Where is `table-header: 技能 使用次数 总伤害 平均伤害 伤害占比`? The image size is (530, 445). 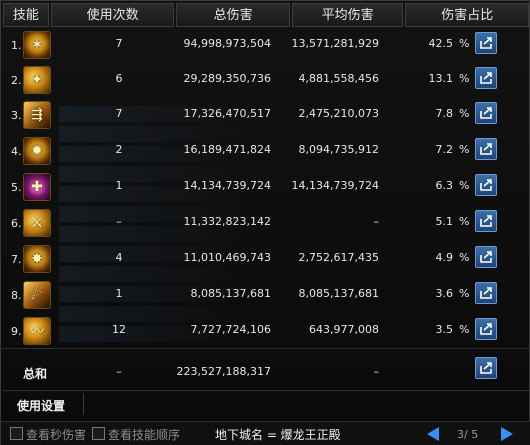
table-header: 技能 使用次数 总伤害 平均伤害 伤害占比 is located at coordinates (266, 16).